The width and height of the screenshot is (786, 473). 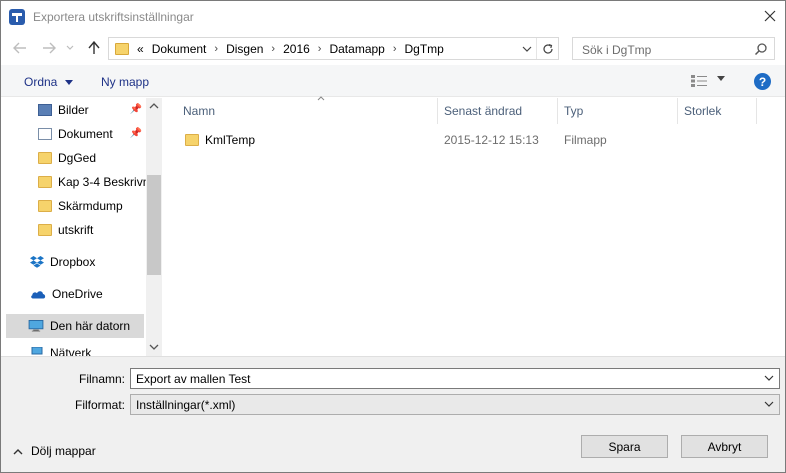 What do you see at coordinates (68, 83) in the screenshot?
I see `caret-down-icon` at bounding box center [68, 83].